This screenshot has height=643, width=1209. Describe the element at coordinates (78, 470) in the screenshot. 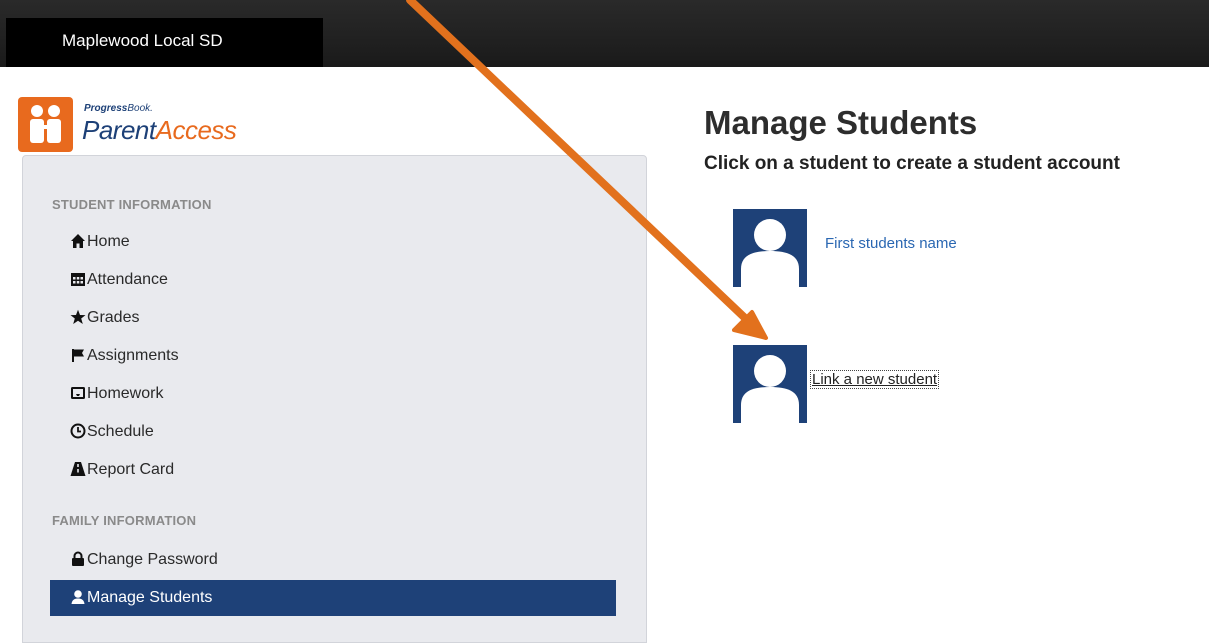

I see `road-icon` at that location.